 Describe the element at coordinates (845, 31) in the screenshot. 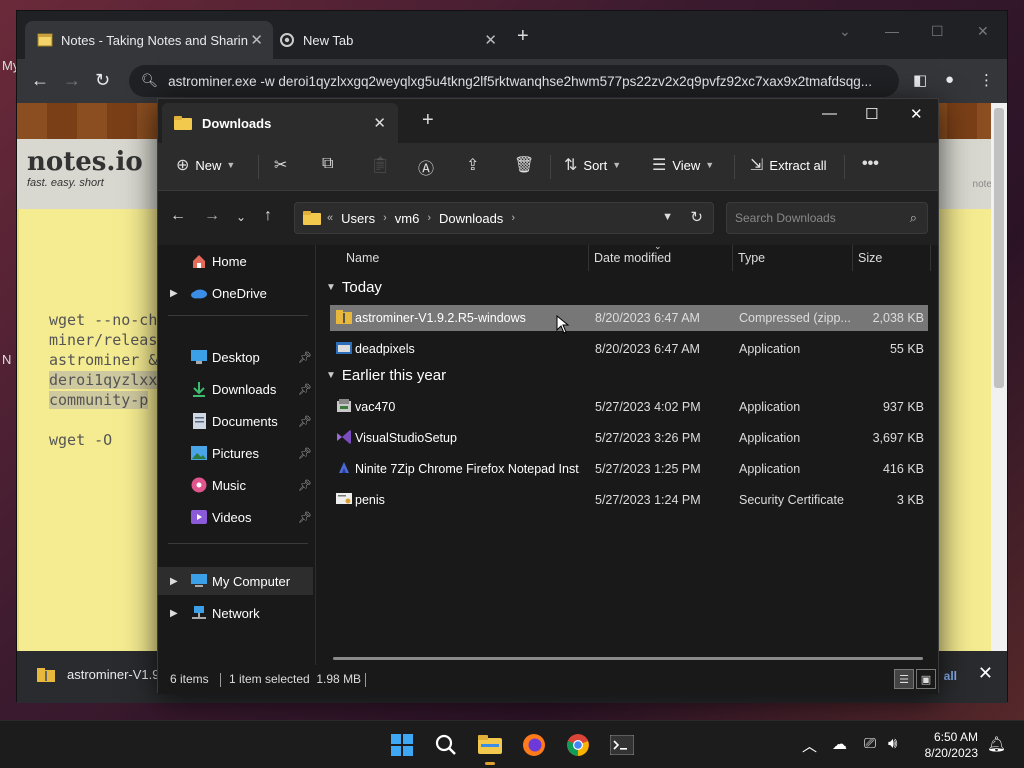

I see `tab-search-icon: ⌄` at that location.